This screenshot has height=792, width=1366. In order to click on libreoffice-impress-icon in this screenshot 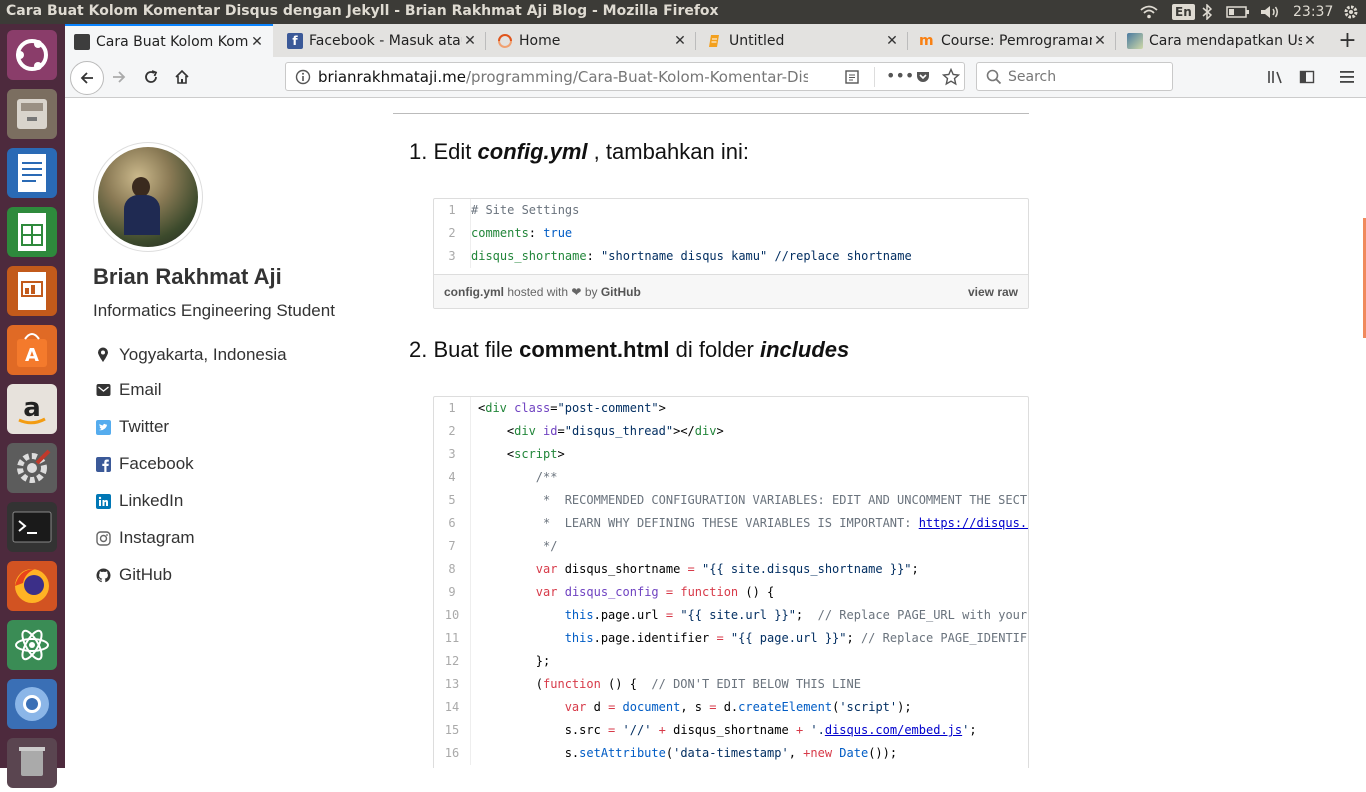, I will do `click(32, 291)`.